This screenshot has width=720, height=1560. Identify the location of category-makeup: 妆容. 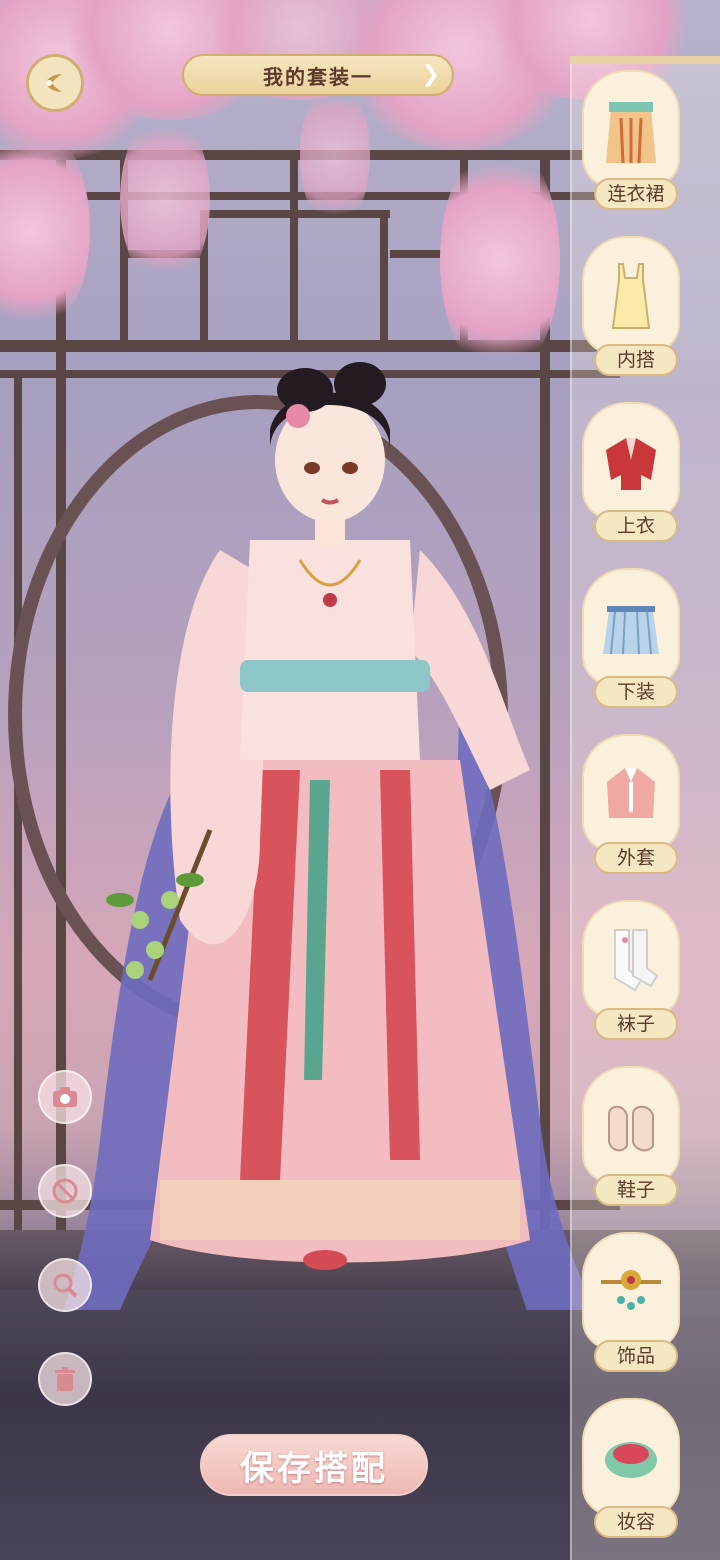
(631, 1473).